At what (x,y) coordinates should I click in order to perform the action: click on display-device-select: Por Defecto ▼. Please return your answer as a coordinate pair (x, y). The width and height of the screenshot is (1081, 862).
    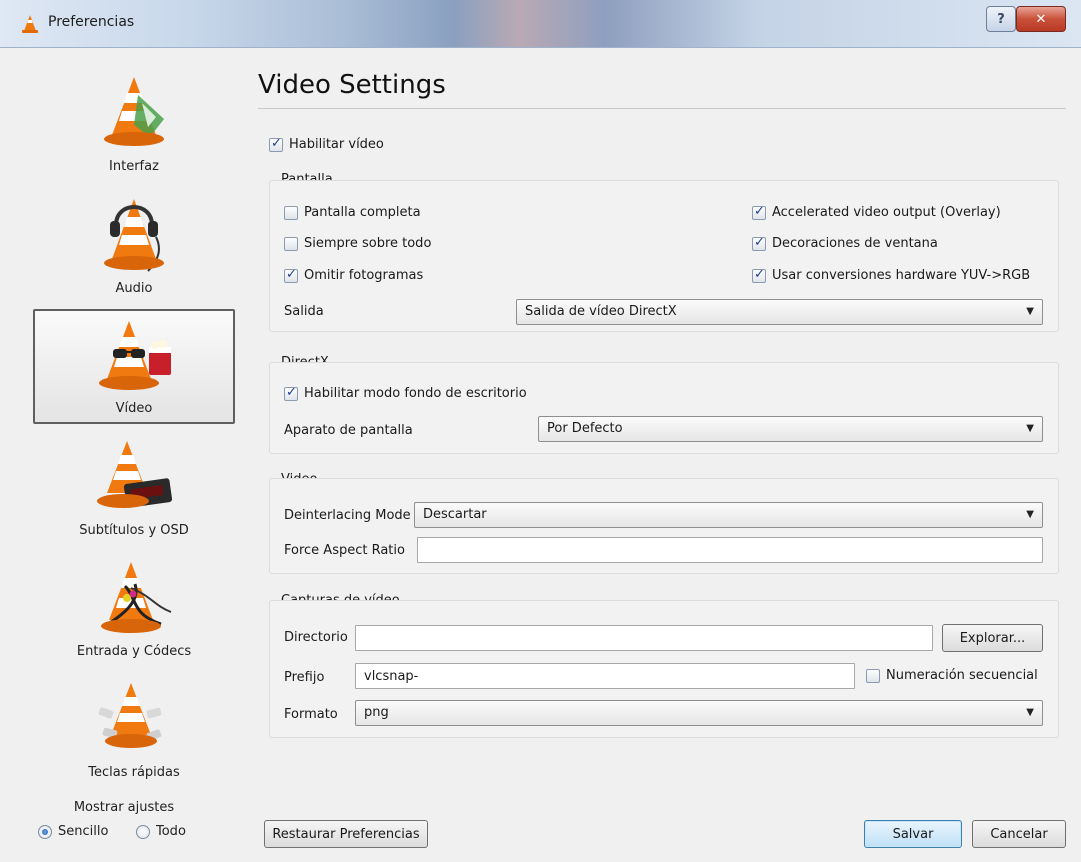
    Looking at the image, I should click on (790, 429).